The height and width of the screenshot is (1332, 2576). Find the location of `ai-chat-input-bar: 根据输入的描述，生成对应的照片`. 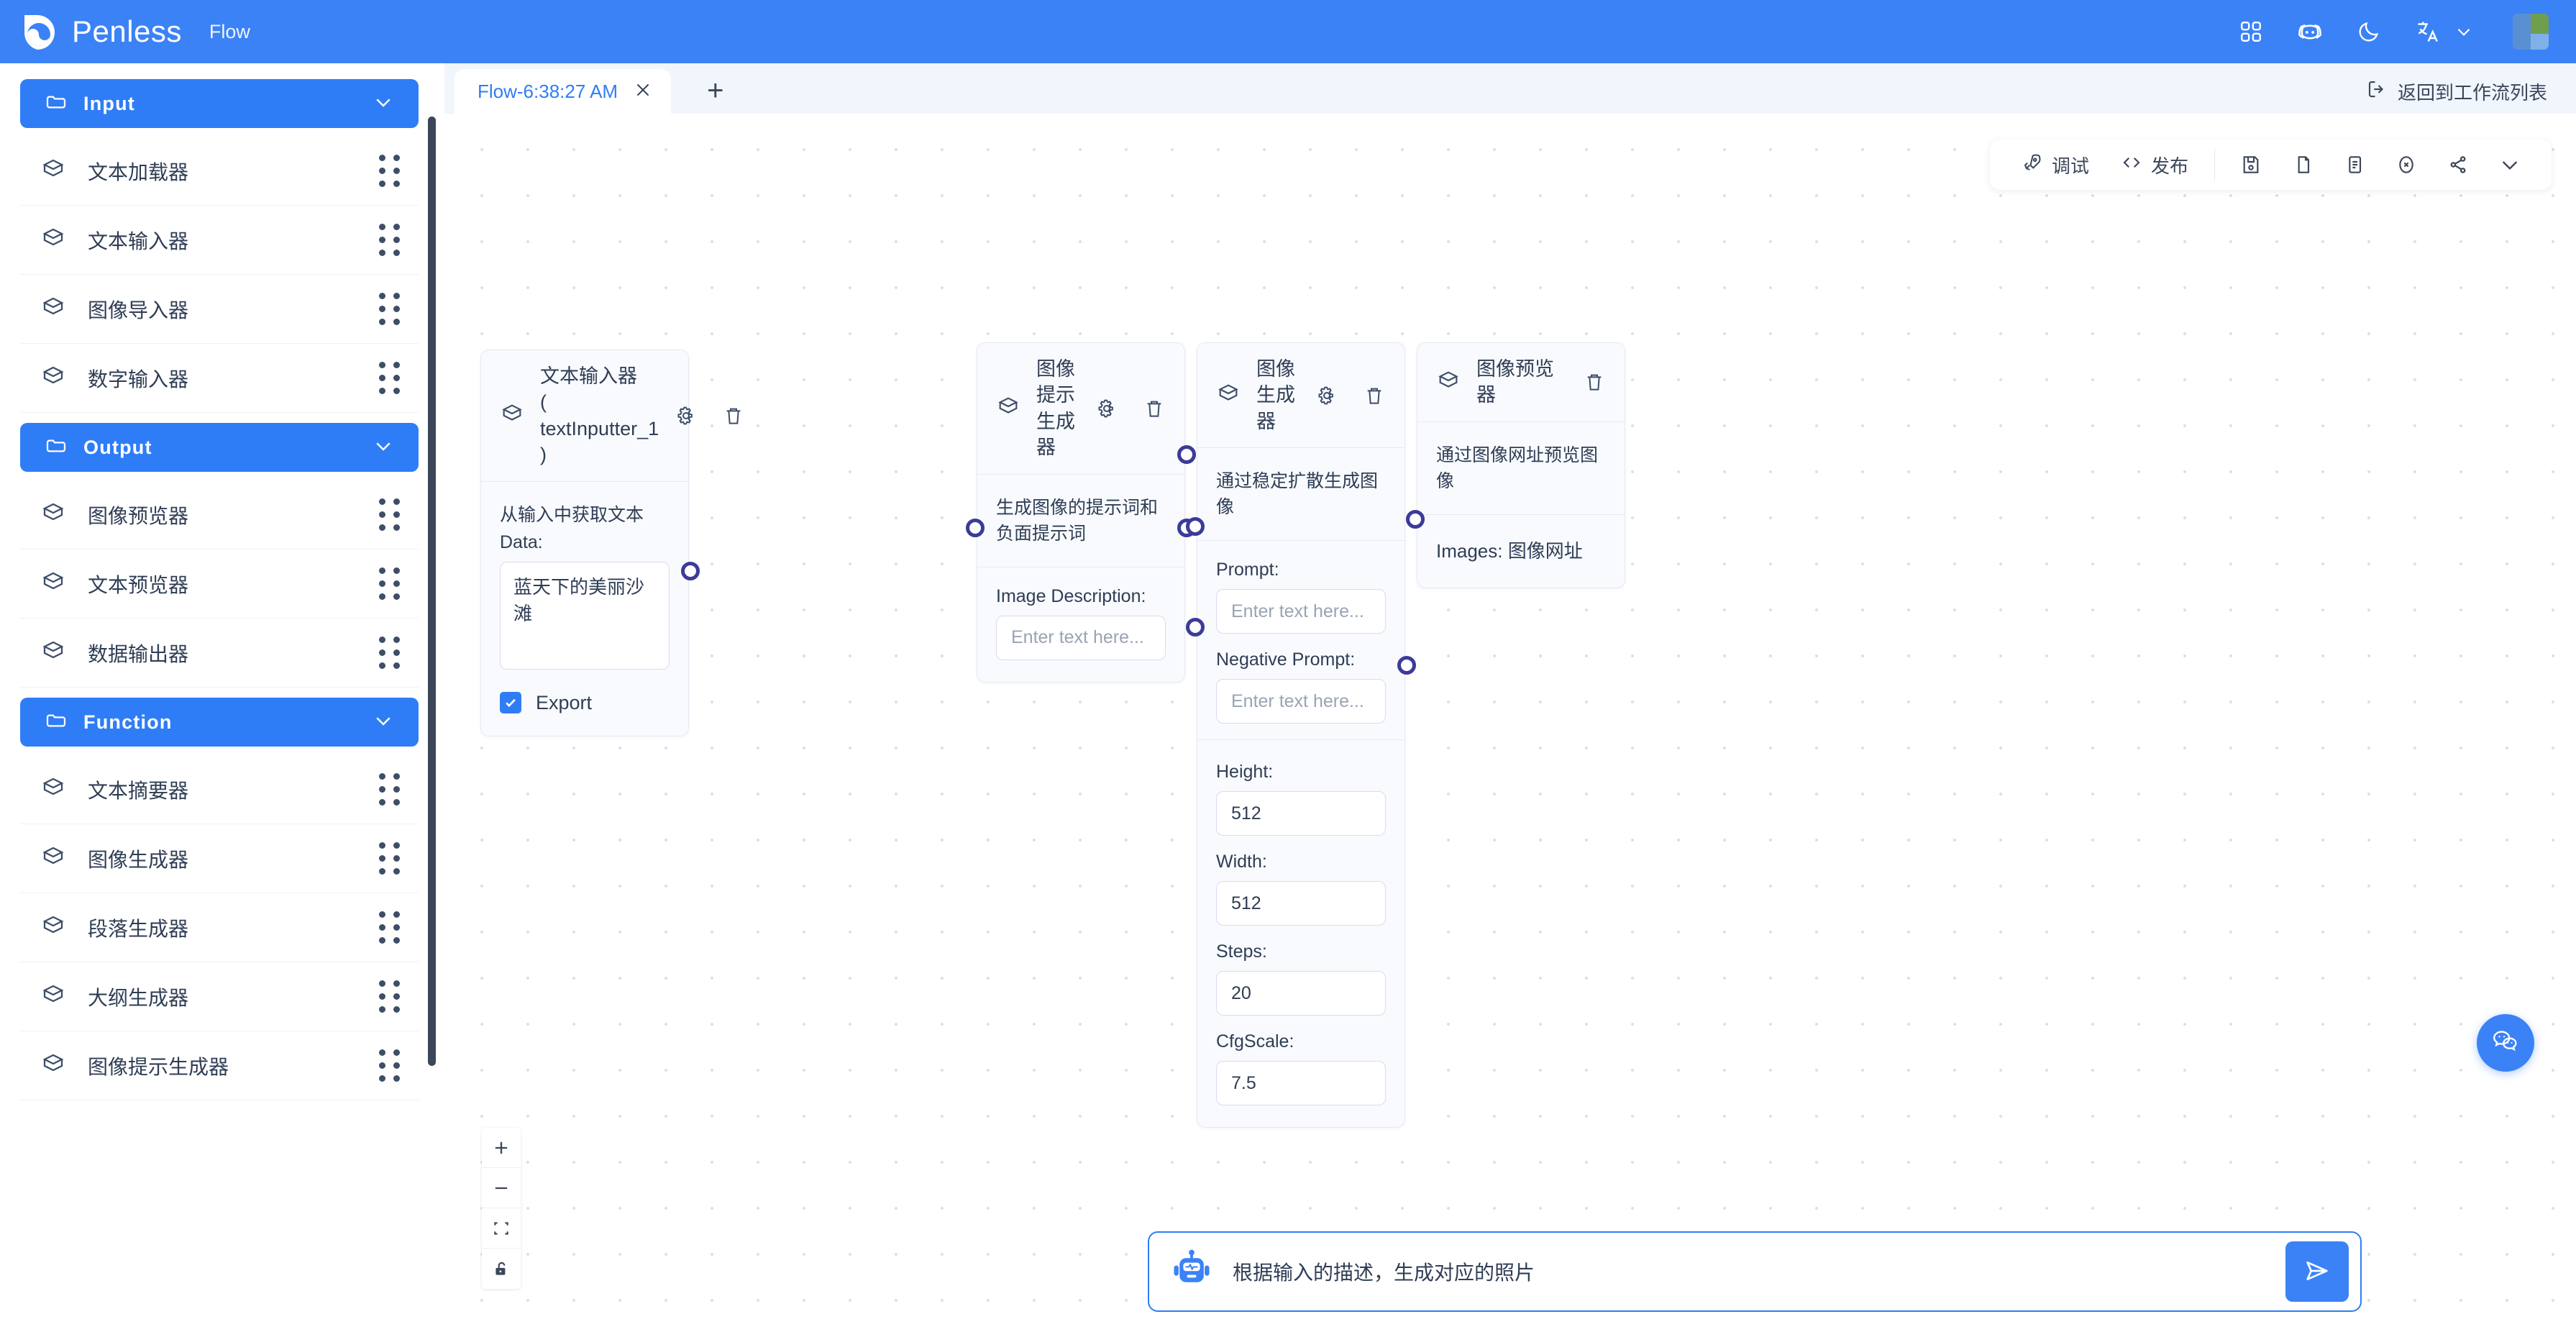

ai-chat-input-bar: 根据输入的描述，生成对应的照片 is located at coordinates (1755, 1272).